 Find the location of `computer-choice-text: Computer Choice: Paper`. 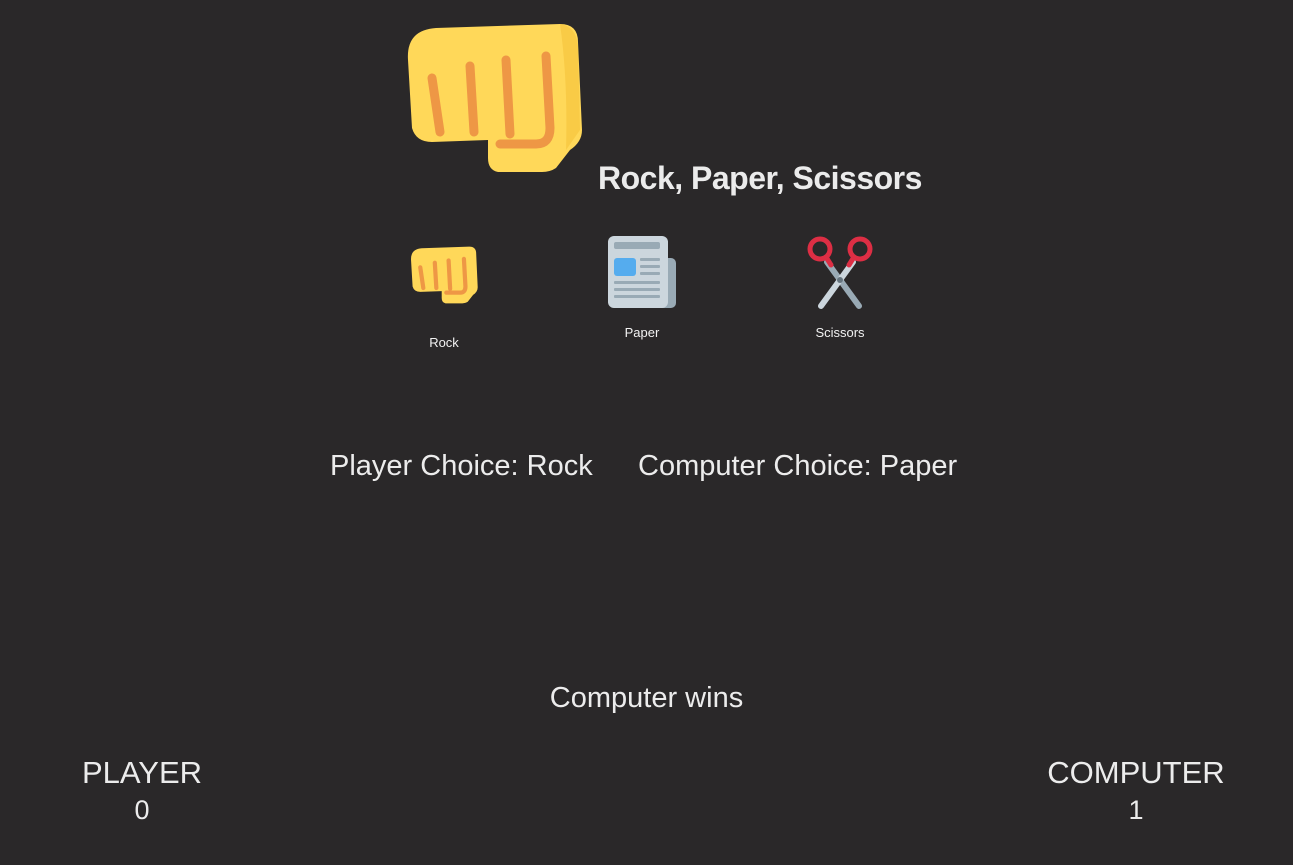

computer-choice-text: Computer Choice: Paper is located at coordinates (798, 466).